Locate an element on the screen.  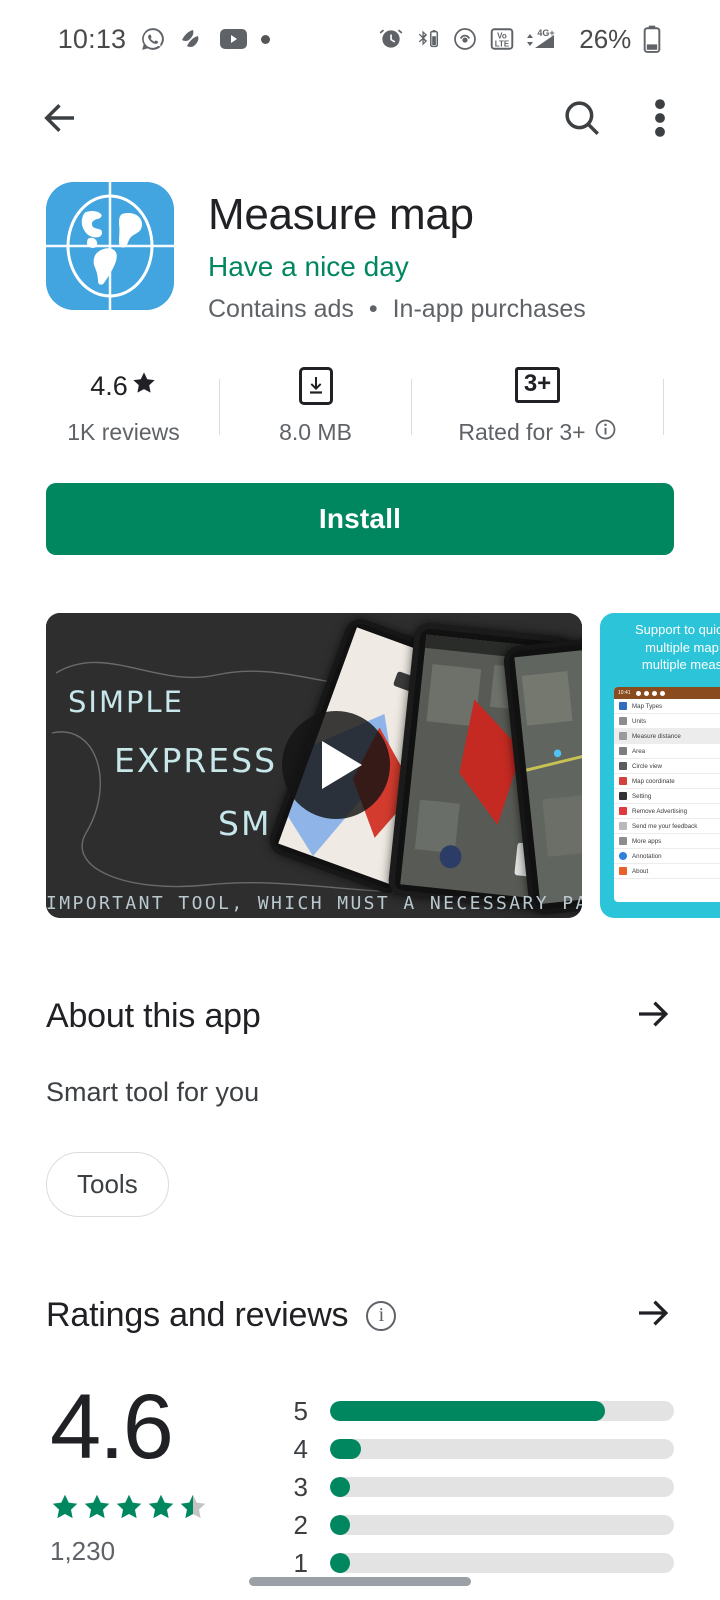
screenshot-menu-item: Send me your feedback is located at coordinates (667, 827).